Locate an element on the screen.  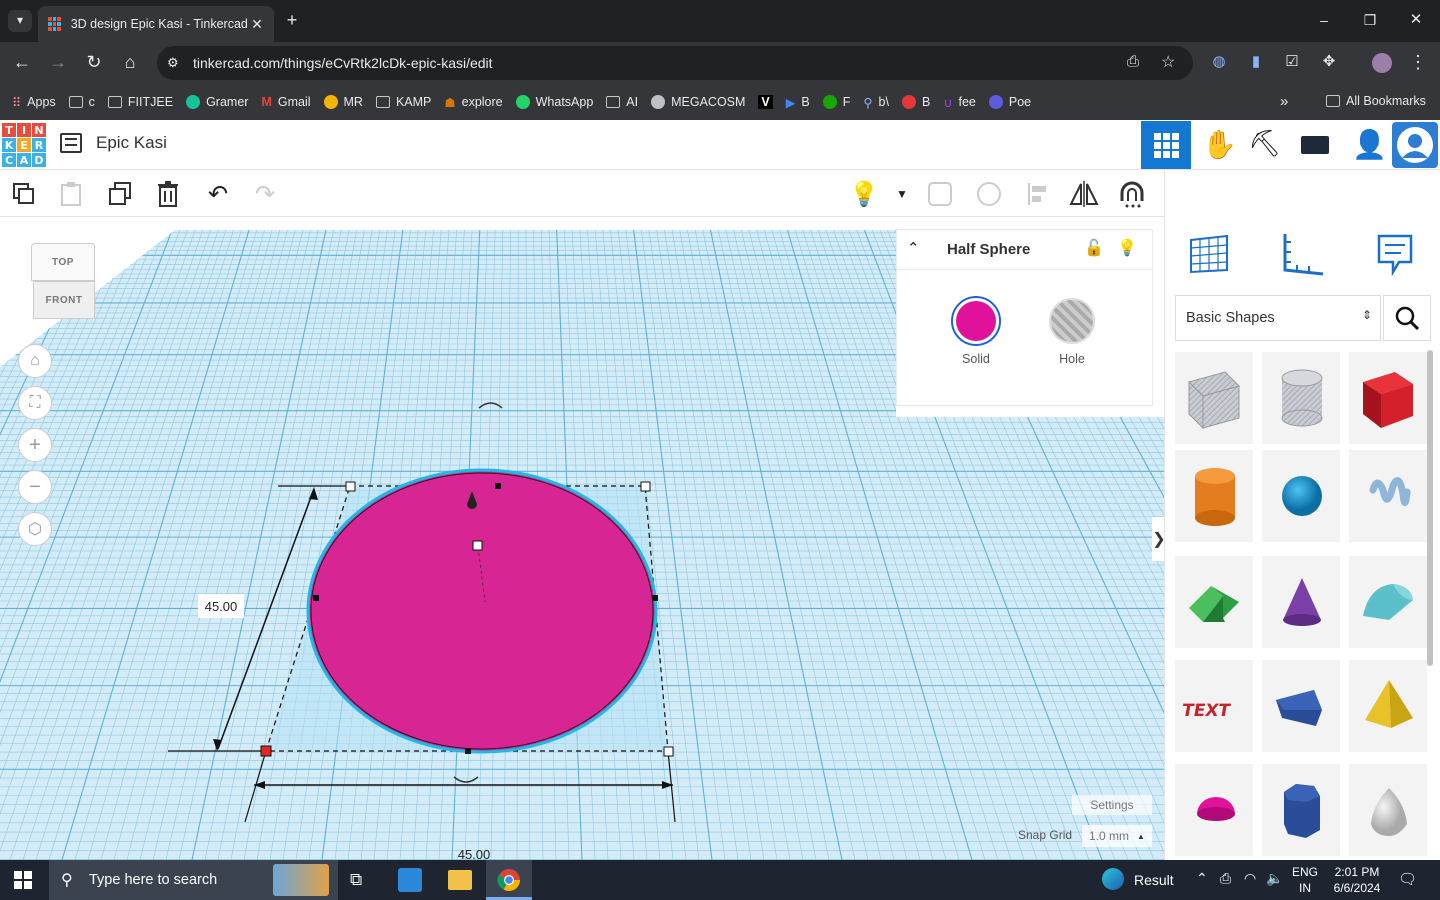
bookmark-b: ▶ B is located at coordinates (798, 102).